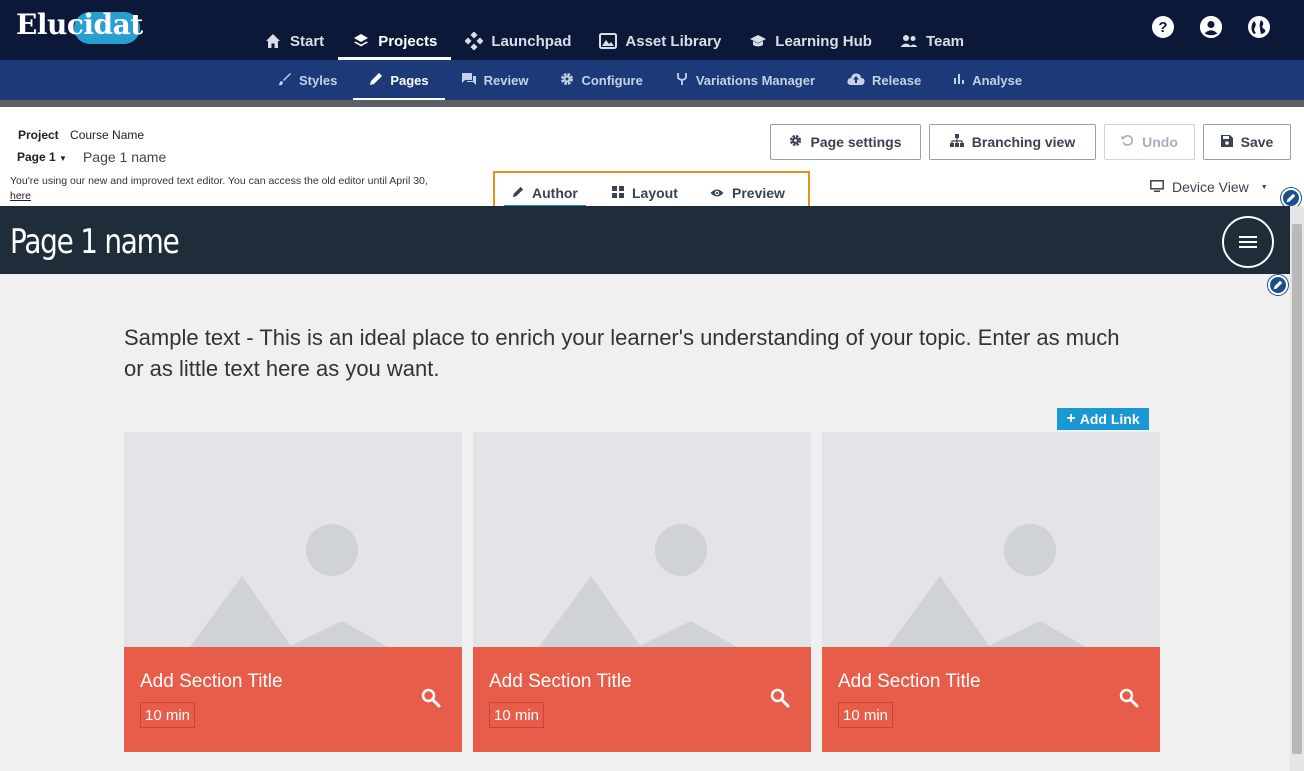 This screenshot has height=771, width=1304. What do you see at coordinates (1127, 142) in the screenshot?
I see `undo-icon` at bounding box center [1127, 142].